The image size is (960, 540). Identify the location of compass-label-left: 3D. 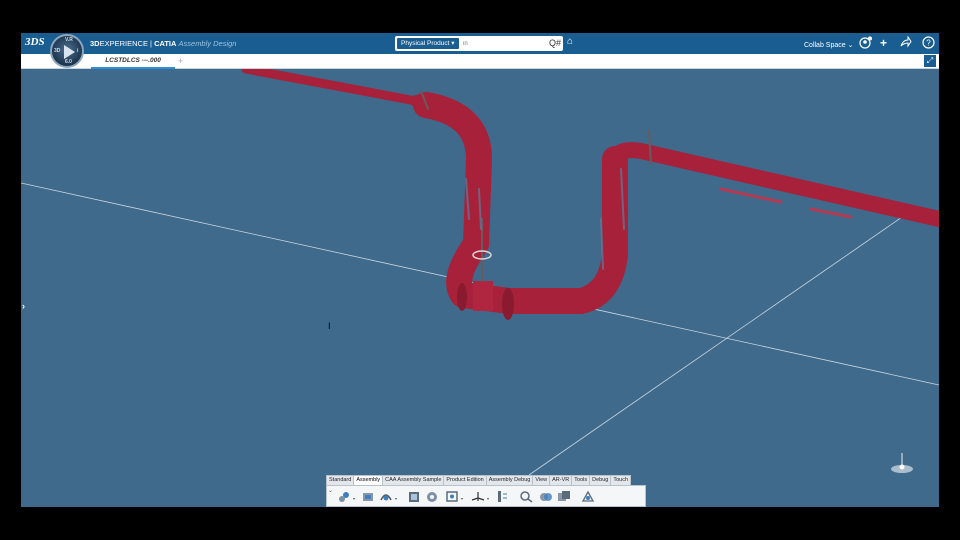
(57, 51).